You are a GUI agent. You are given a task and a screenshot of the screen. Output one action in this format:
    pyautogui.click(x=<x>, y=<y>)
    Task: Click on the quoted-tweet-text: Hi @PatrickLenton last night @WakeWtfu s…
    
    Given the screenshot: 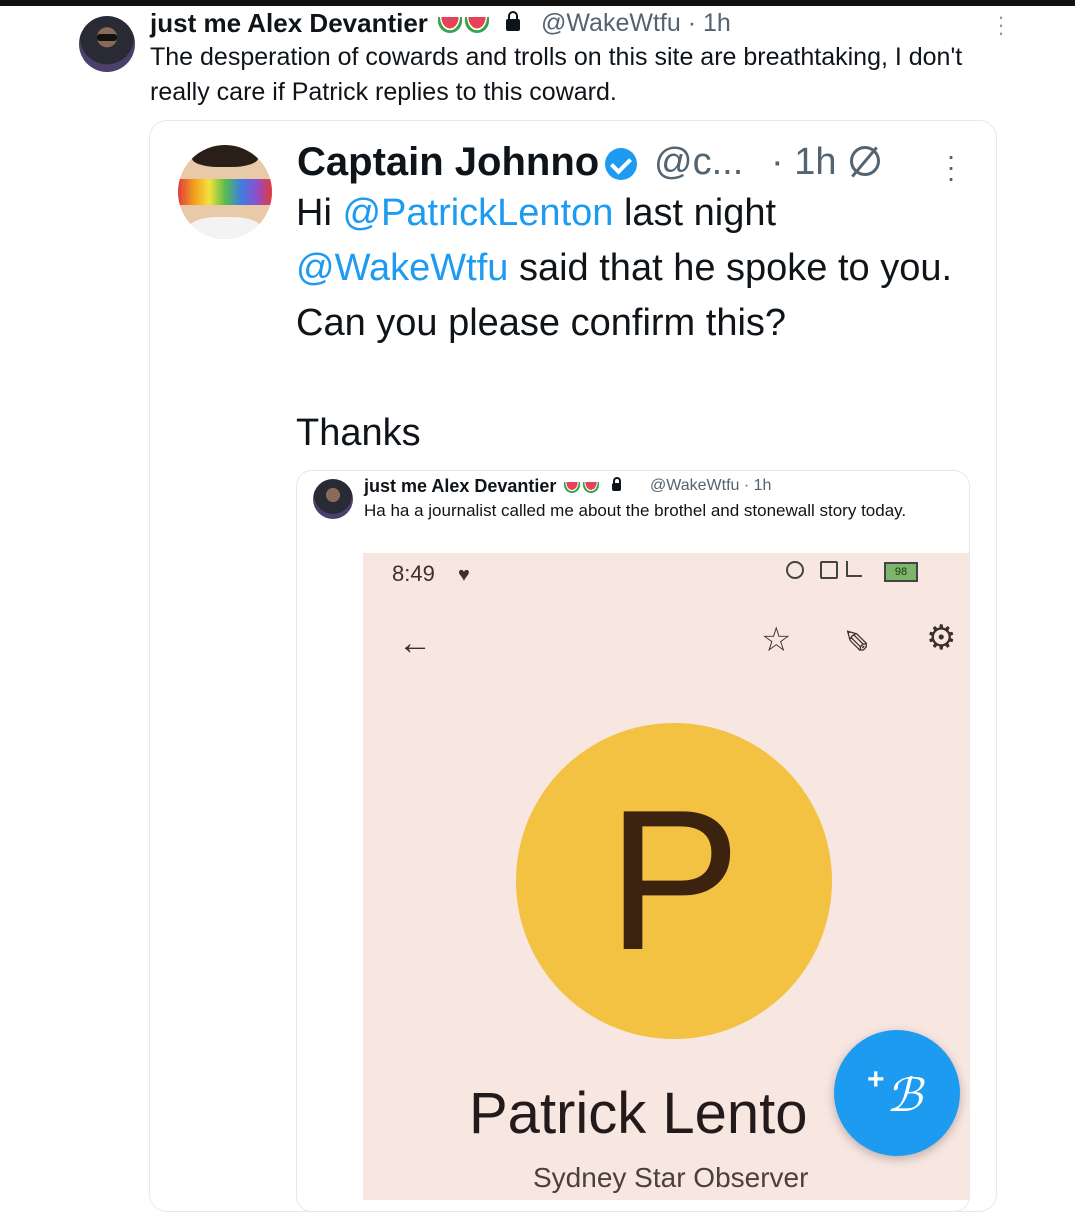 What is the action you would take?
    pyautogui.click(x=626, y=323)
    